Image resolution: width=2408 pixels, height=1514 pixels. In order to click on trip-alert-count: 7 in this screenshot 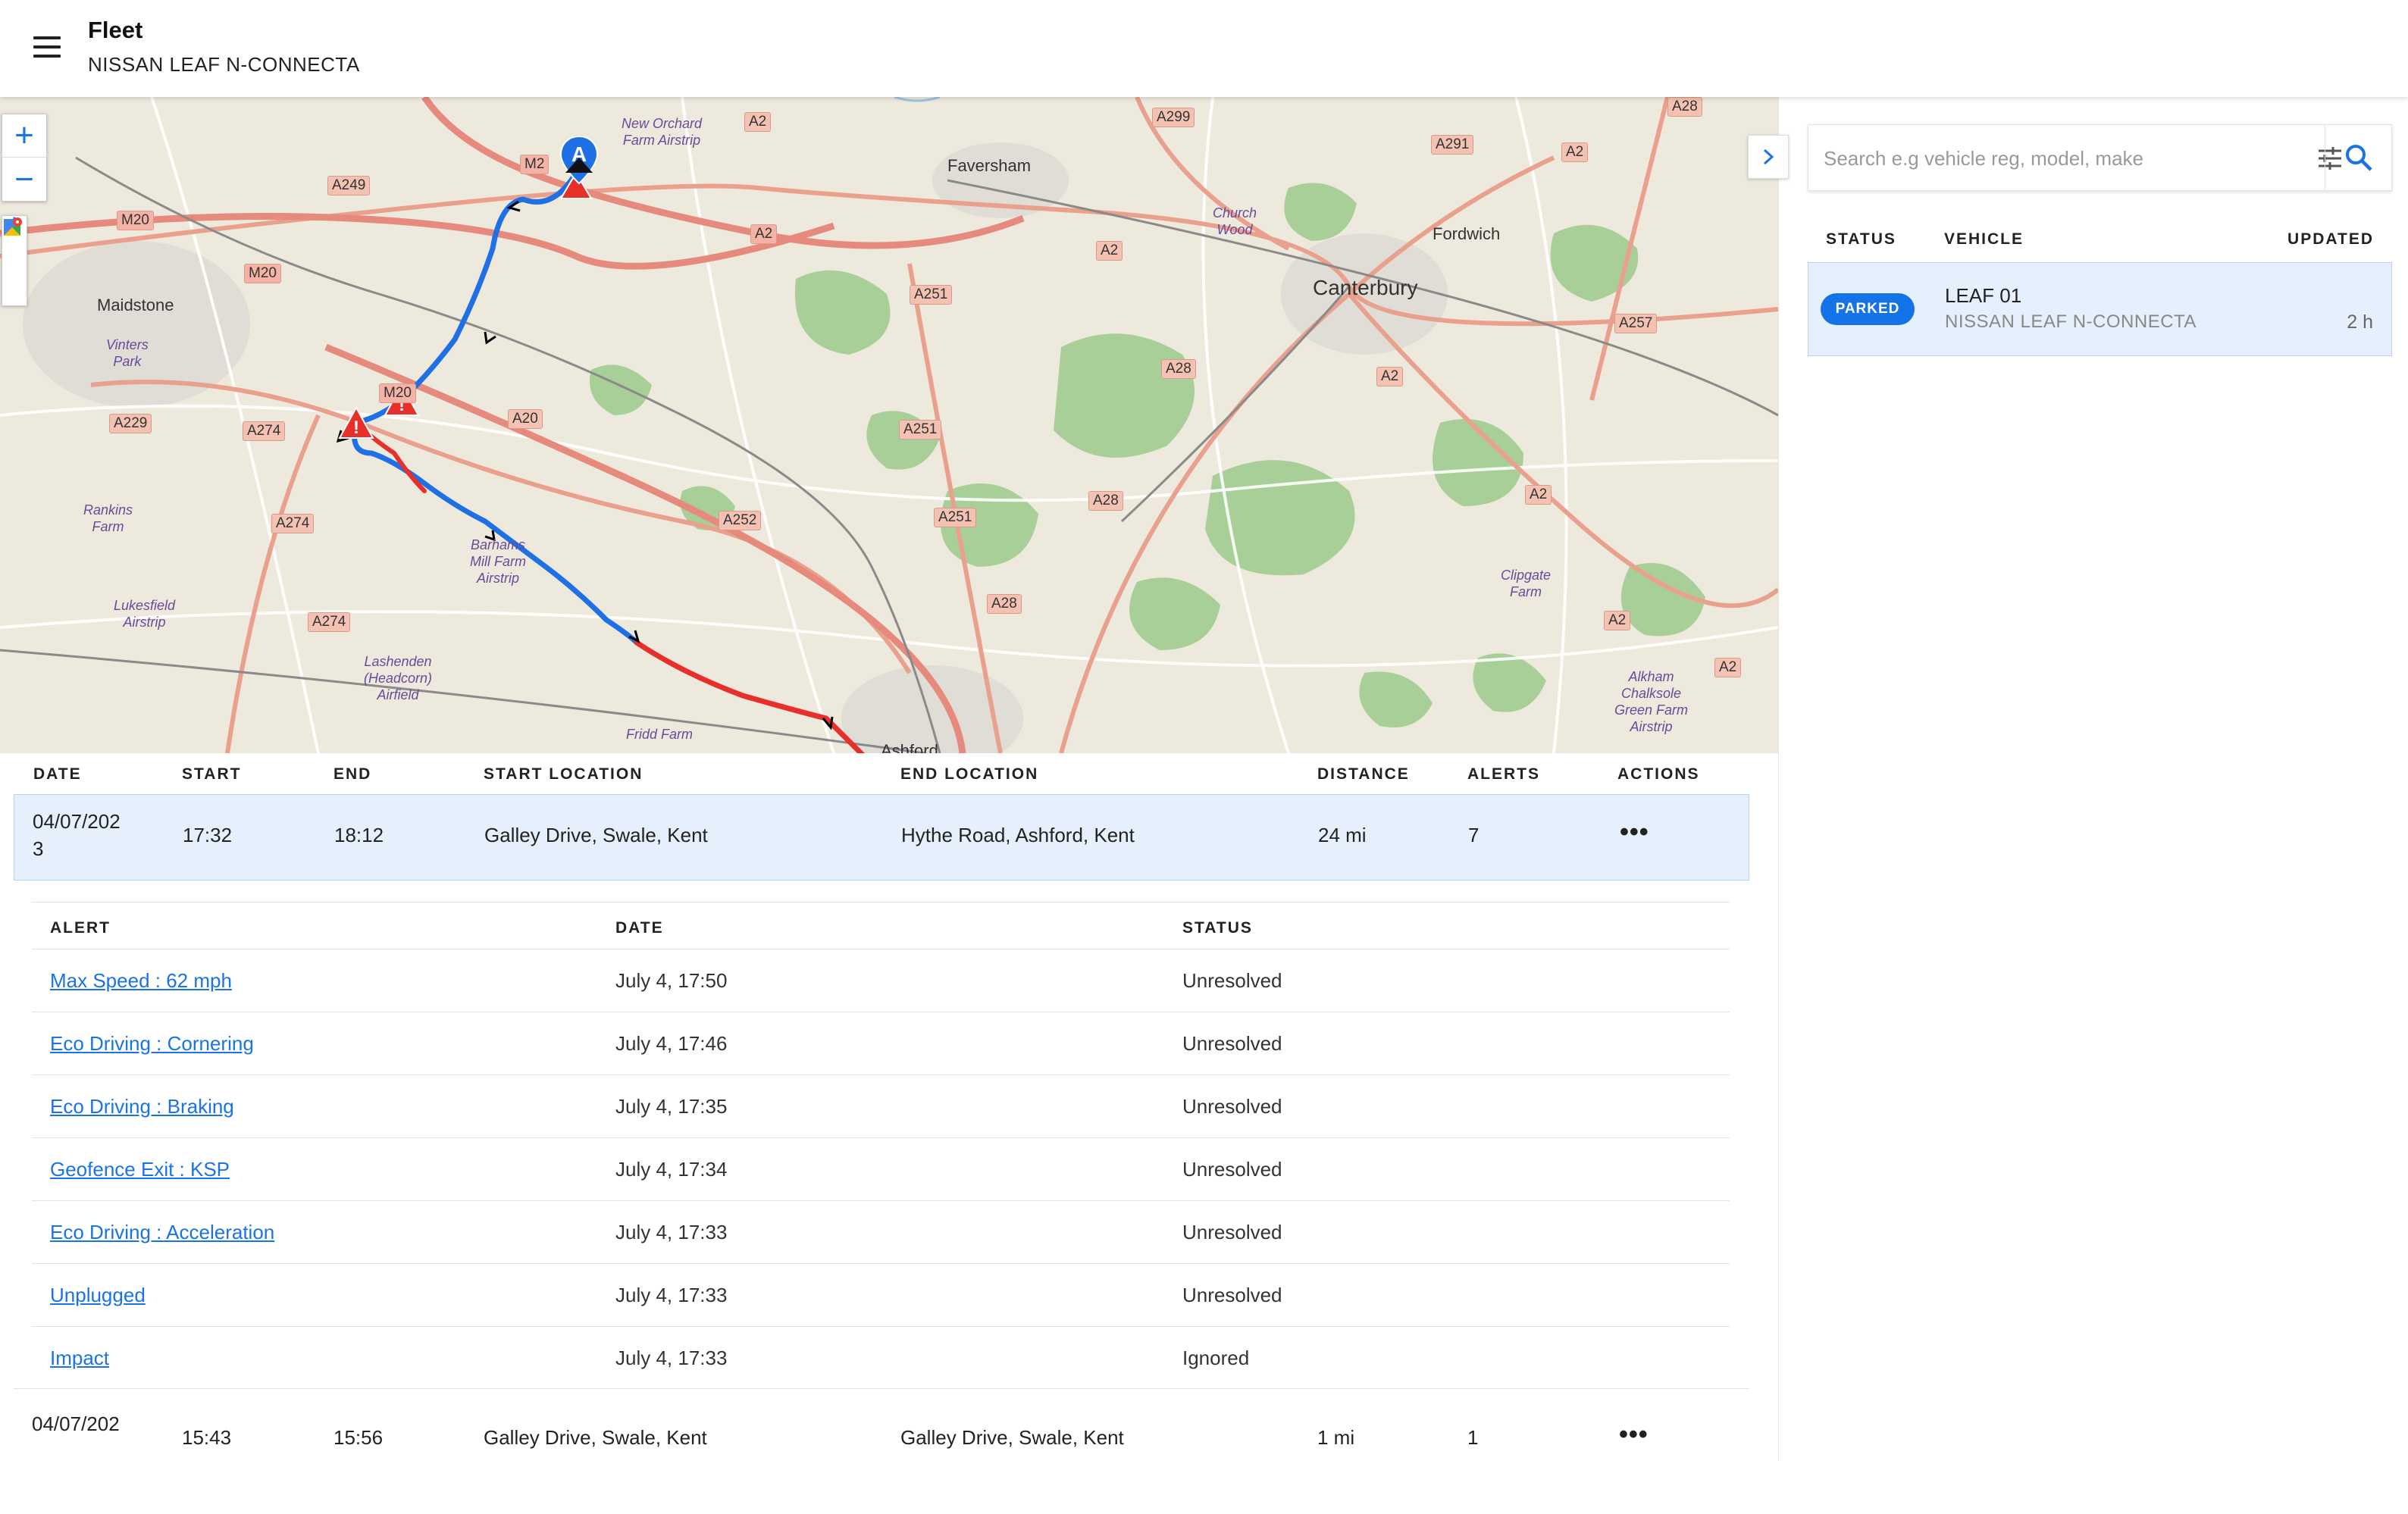, I will do `click(1474, 835)`.